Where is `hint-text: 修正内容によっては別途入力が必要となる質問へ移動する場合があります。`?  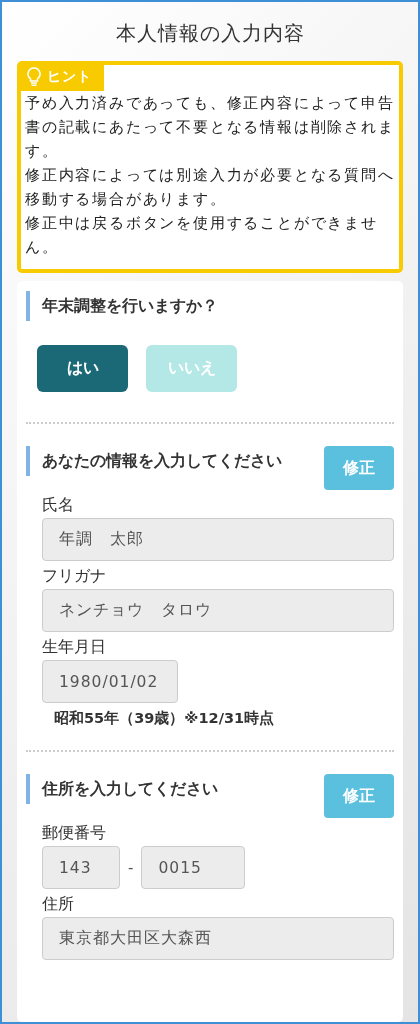
hint-text: 修正内容によっては別途入力が必要となる質問へ移動する場合があります。 is located at coordinates (210, 187).